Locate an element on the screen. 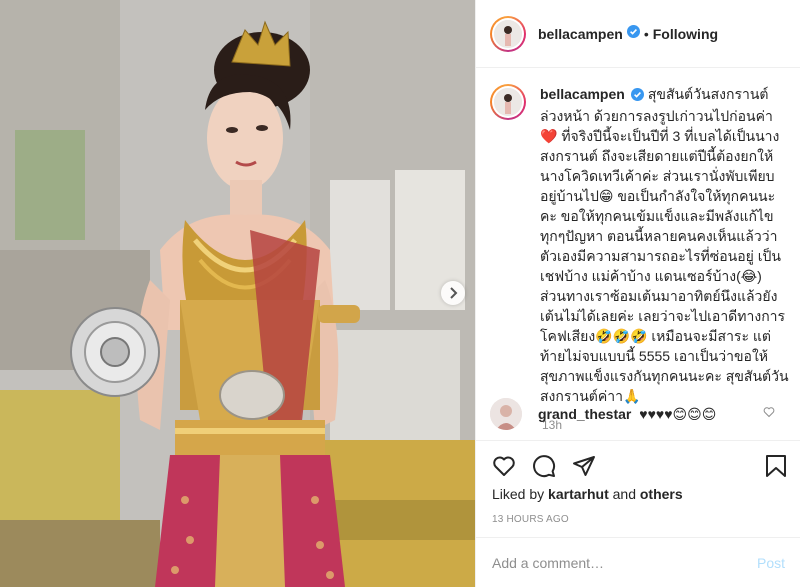  commenter-username: grand_thestar is located at coordinates (584, 414).